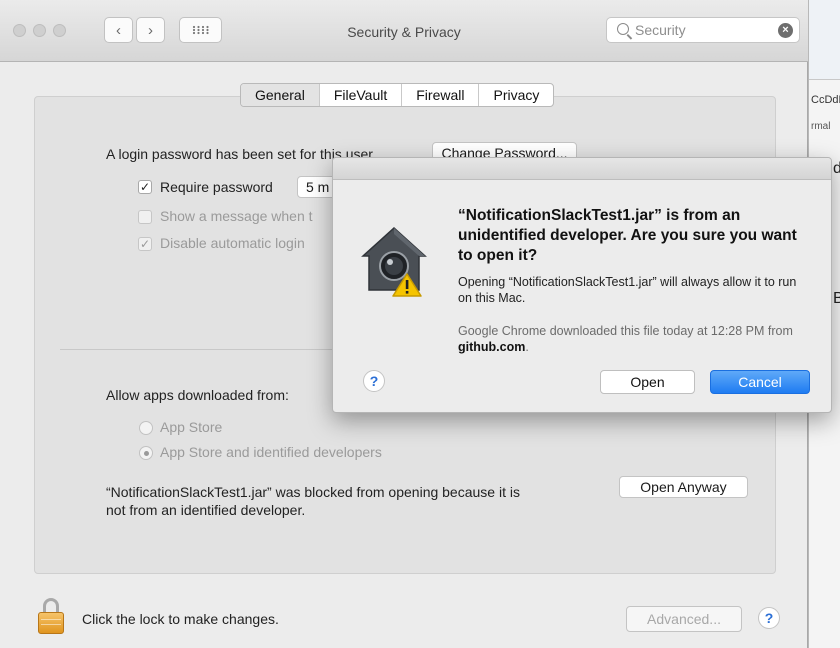 This screenshot has width=840, height=648. Describe the element at coordinates (647, 382) in the screenshot. I see `open-button: Open` at that location.